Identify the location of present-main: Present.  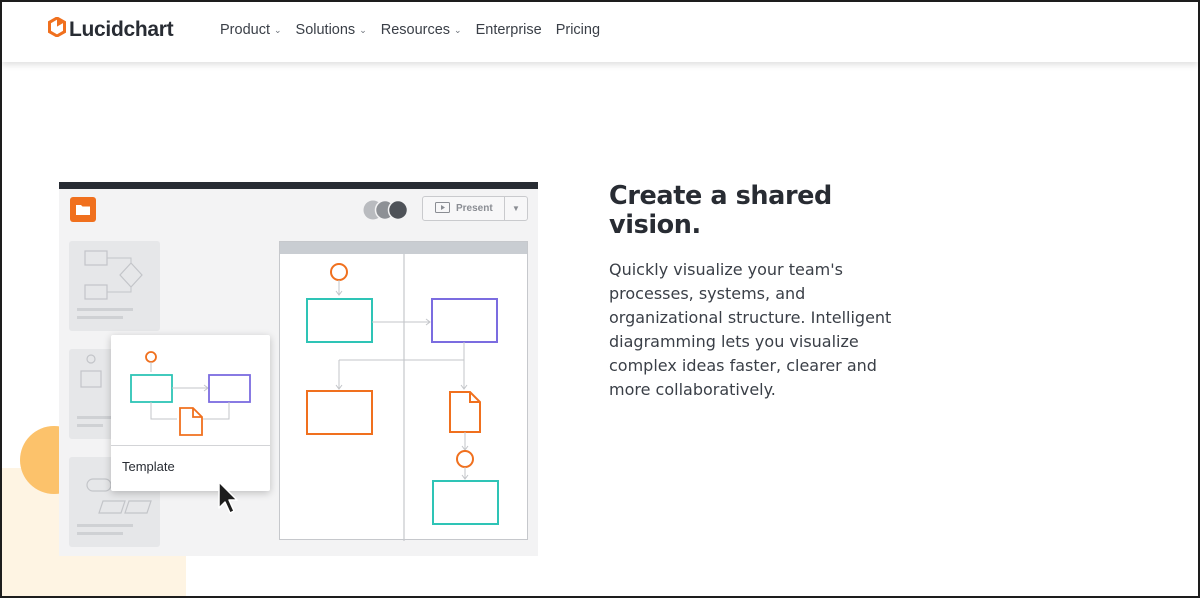
(464, 208).